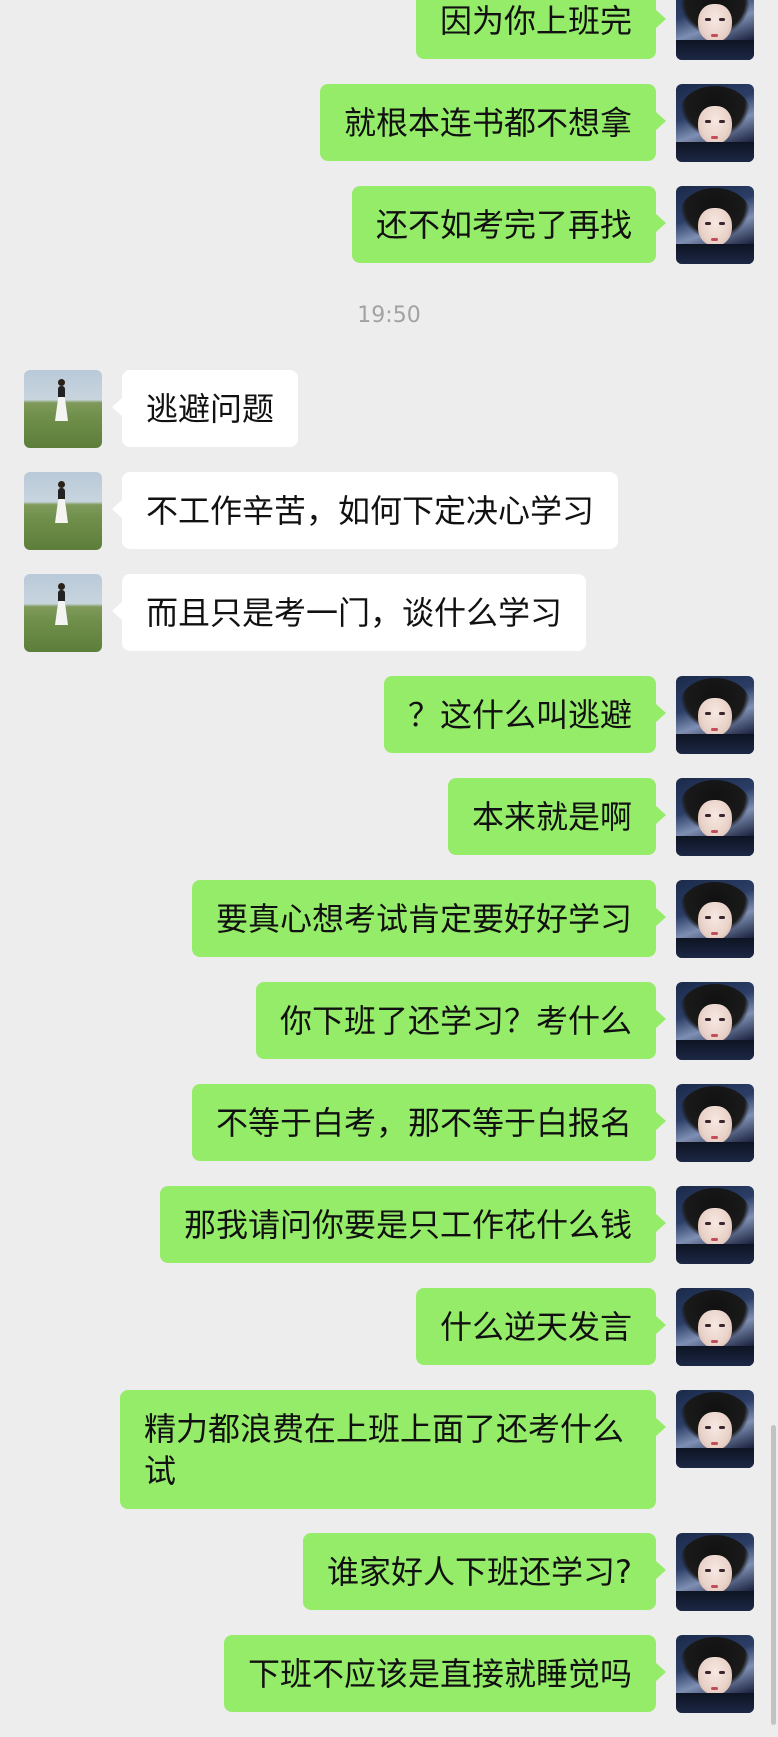  What do you see at coordinates (389, 315) in the screenshot?
I see `message-timestamp: 19:50` at bounding box center [389, 315].